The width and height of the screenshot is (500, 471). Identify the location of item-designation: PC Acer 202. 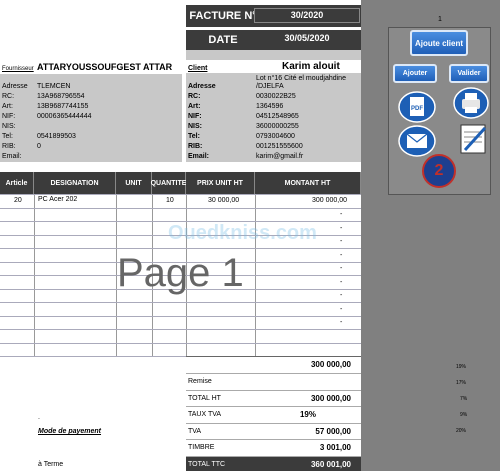
(57, 199).